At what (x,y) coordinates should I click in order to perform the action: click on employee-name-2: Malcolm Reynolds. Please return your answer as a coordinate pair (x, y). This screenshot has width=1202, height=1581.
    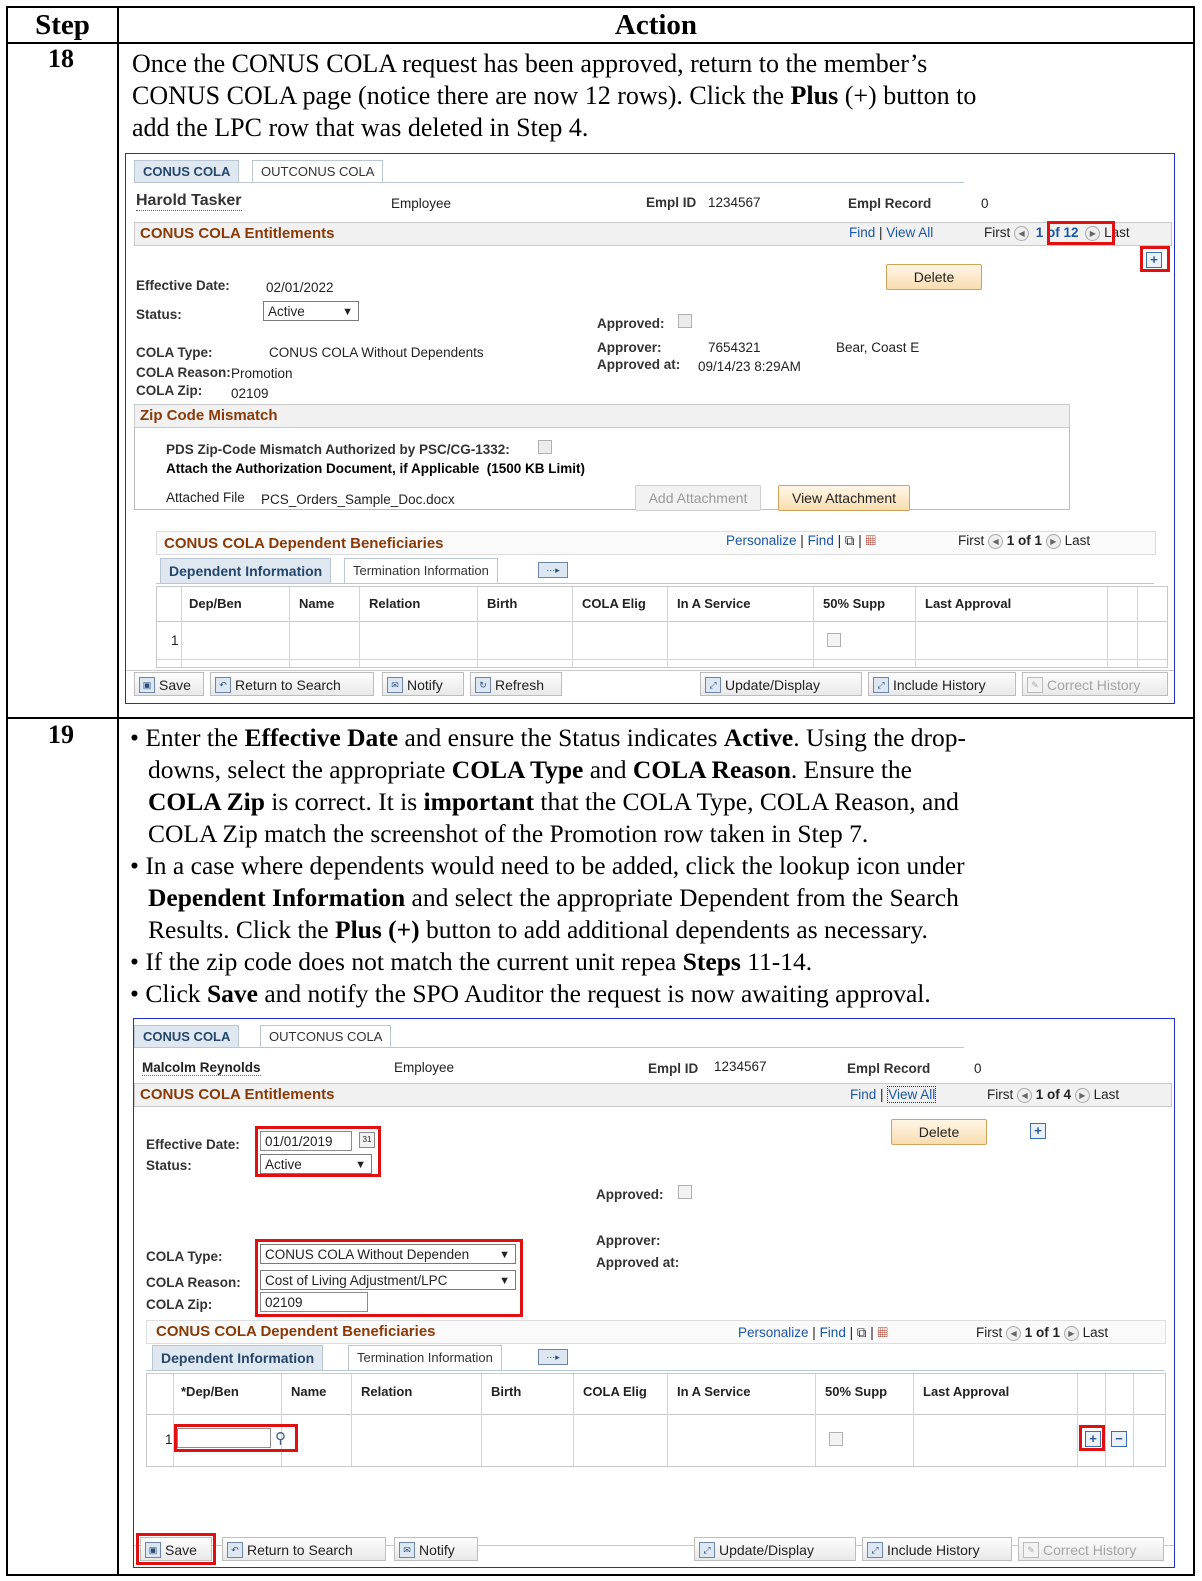
    Looking at the image, I should click on (201, 1068).